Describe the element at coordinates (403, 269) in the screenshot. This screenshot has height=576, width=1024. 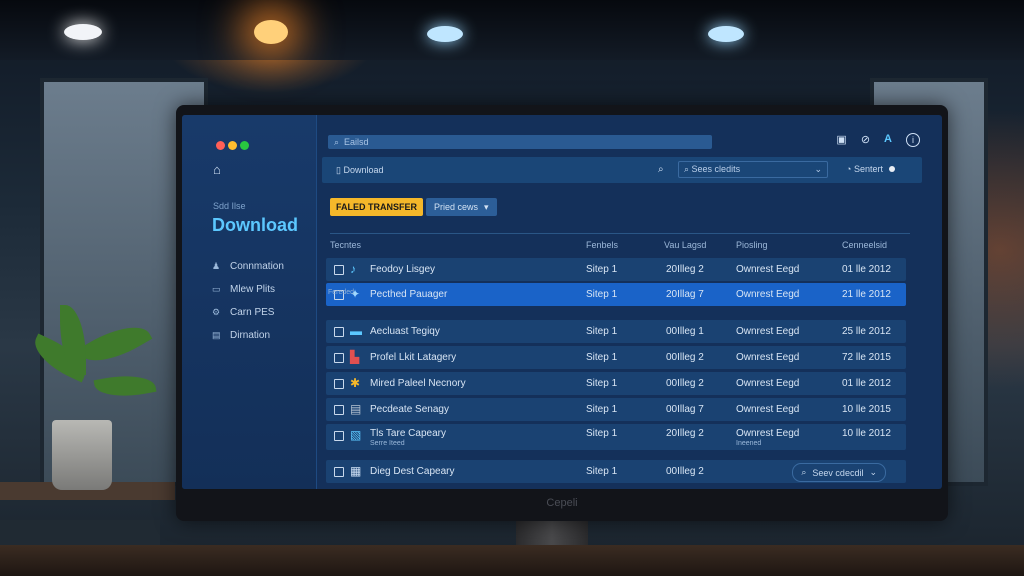
I see `row-name: Feodoy Lisgey` at that location.